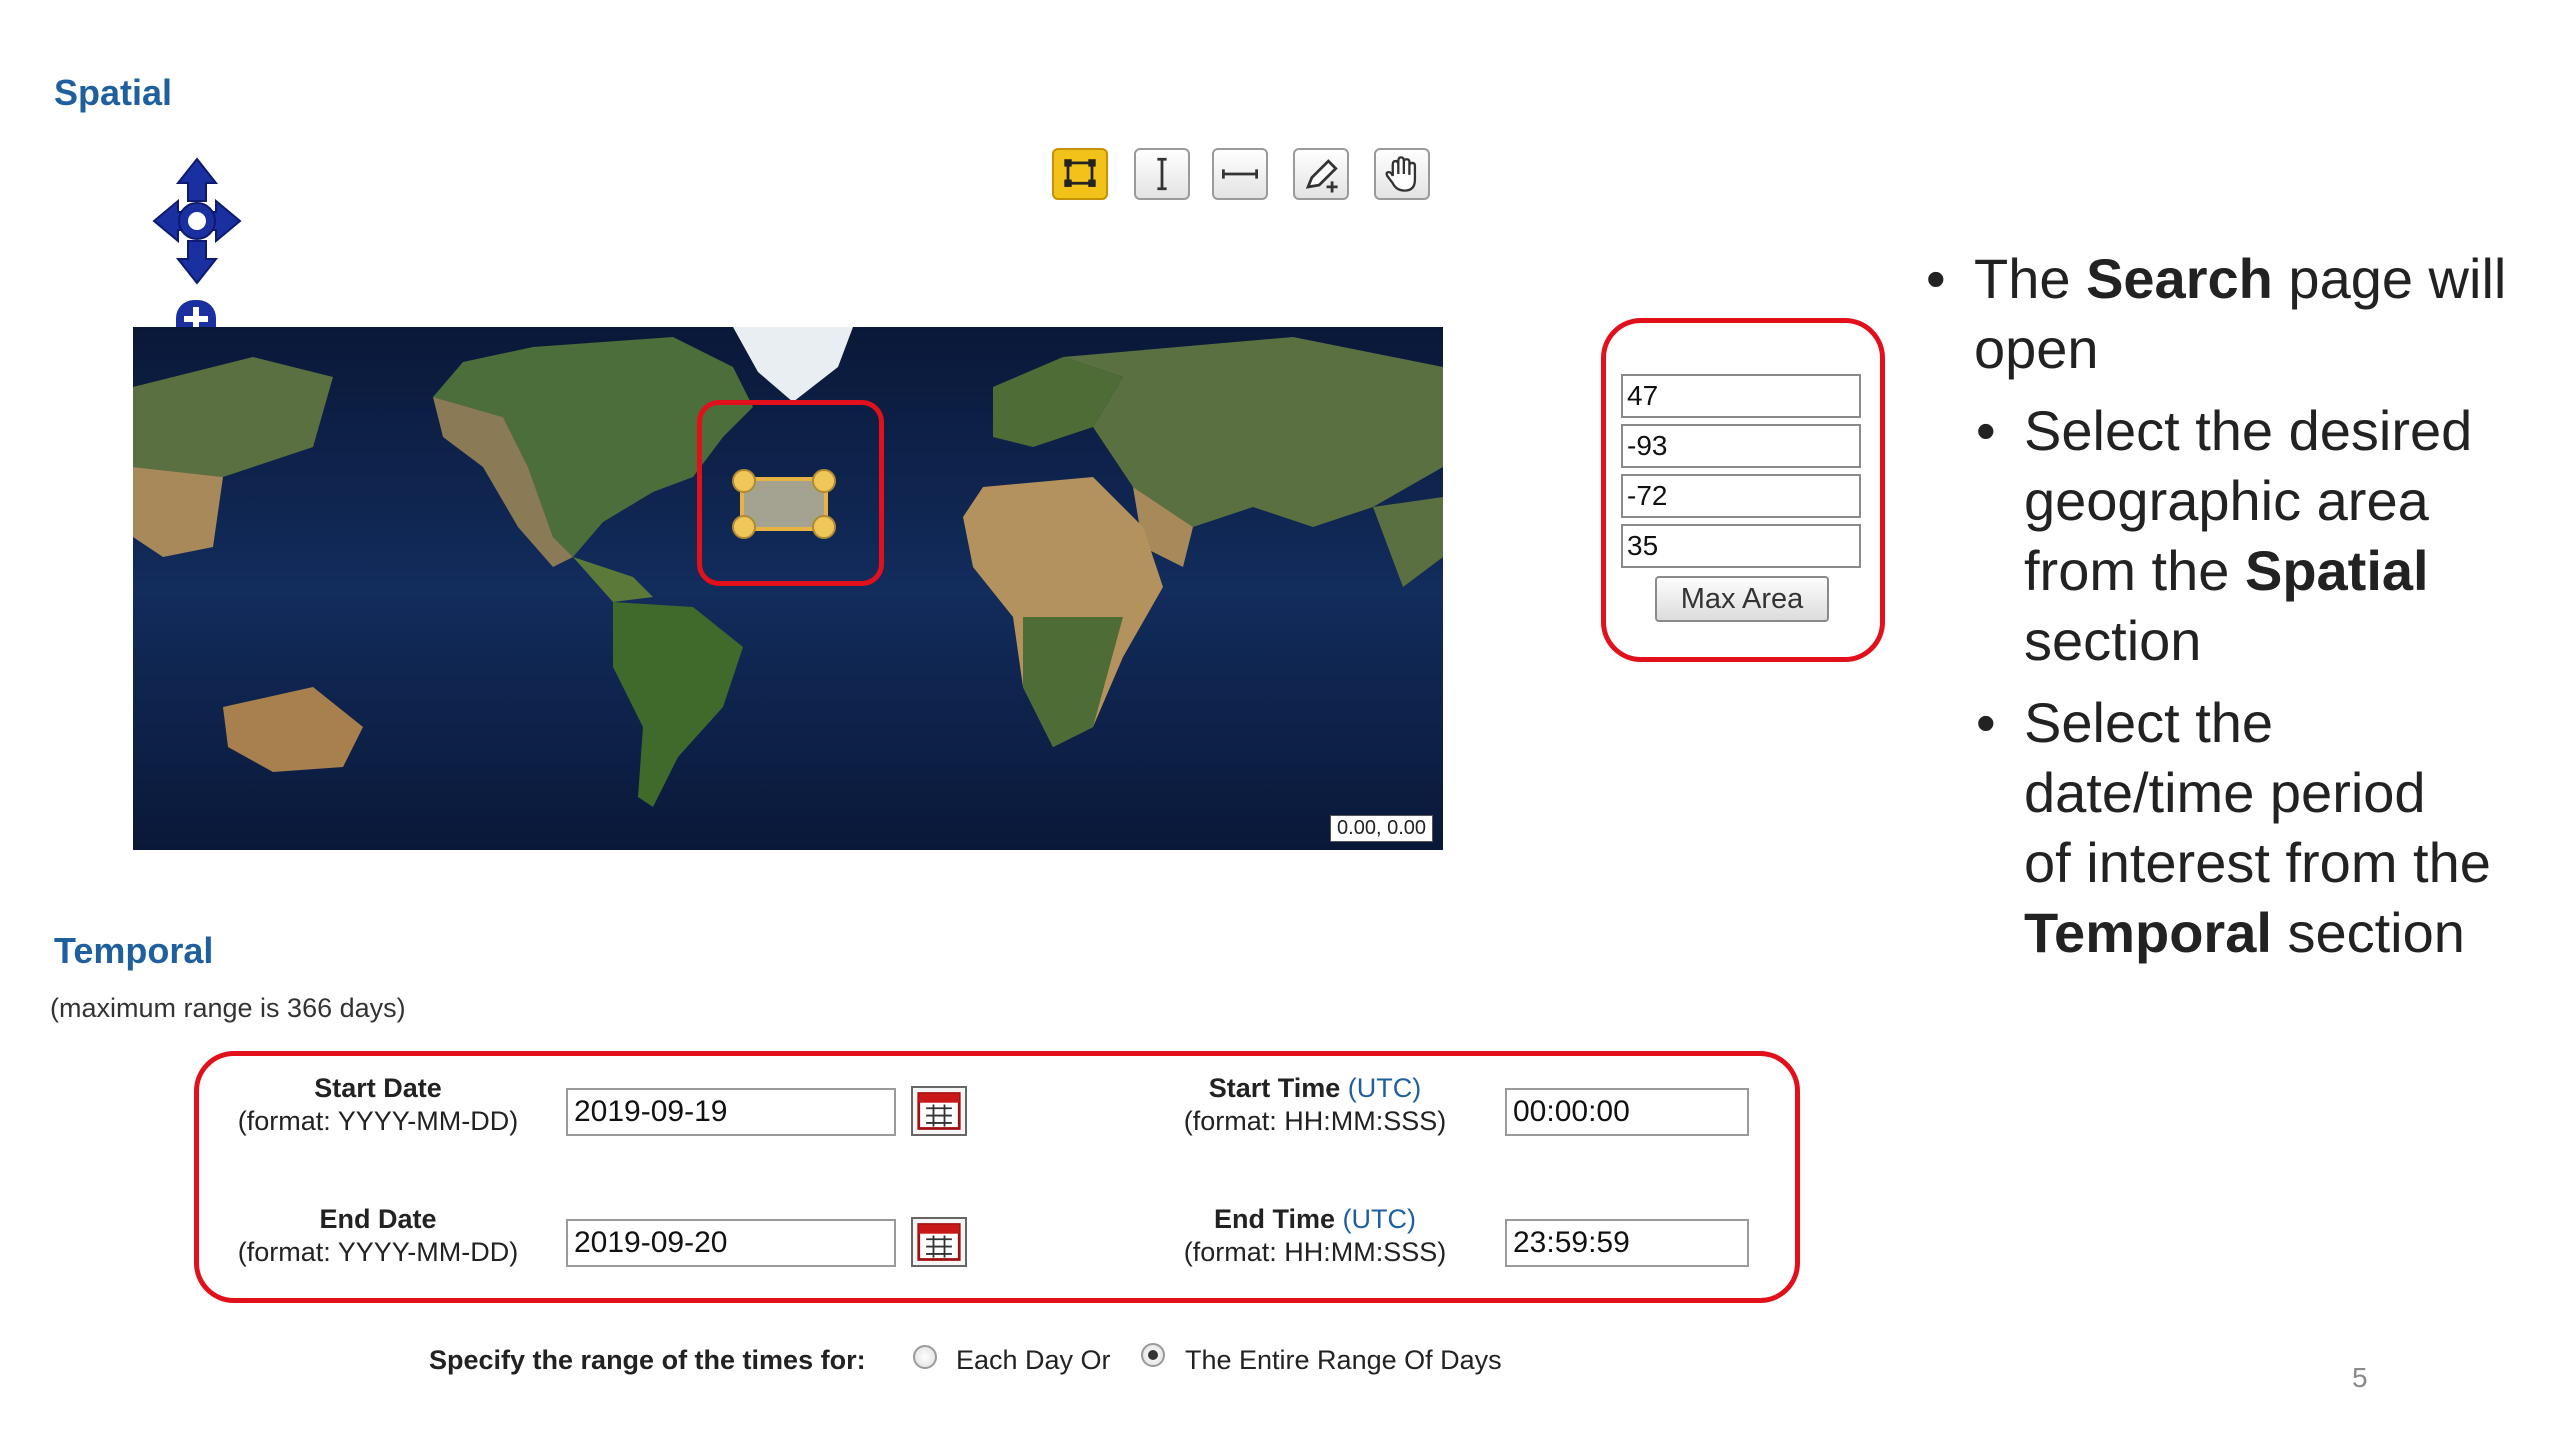 The image size is (2560, 1440). Describe the element at coordinates (2030, 278) in the screenshot. I see `bullet-main-prefix: The` at that location.